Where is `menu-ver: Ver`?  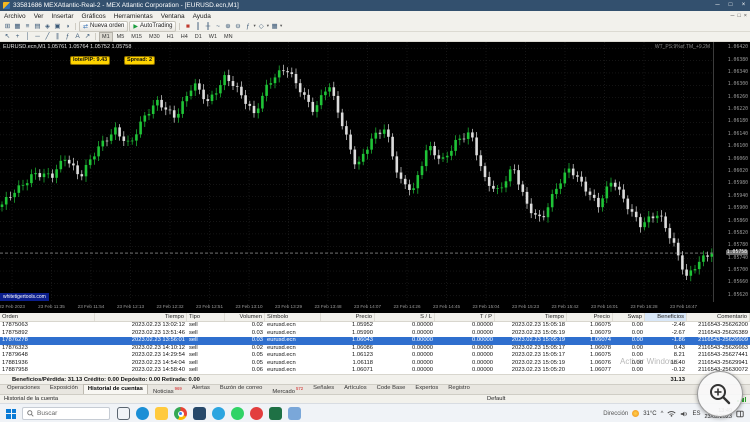
menu-ver: Ver is located at coordinates (39, 16).